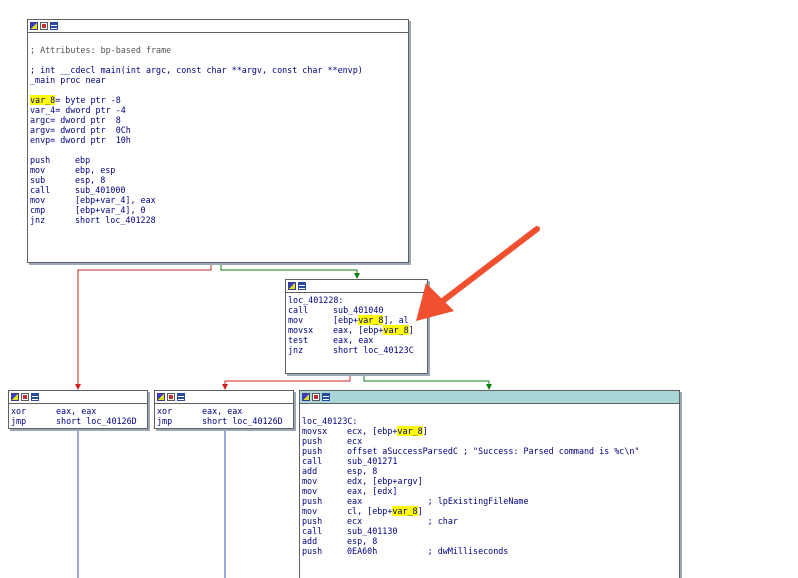  Describe the element at coordinates (80, 140) in the screenshot. I see `asm-text: envp= dword ptr 10h` at that location.